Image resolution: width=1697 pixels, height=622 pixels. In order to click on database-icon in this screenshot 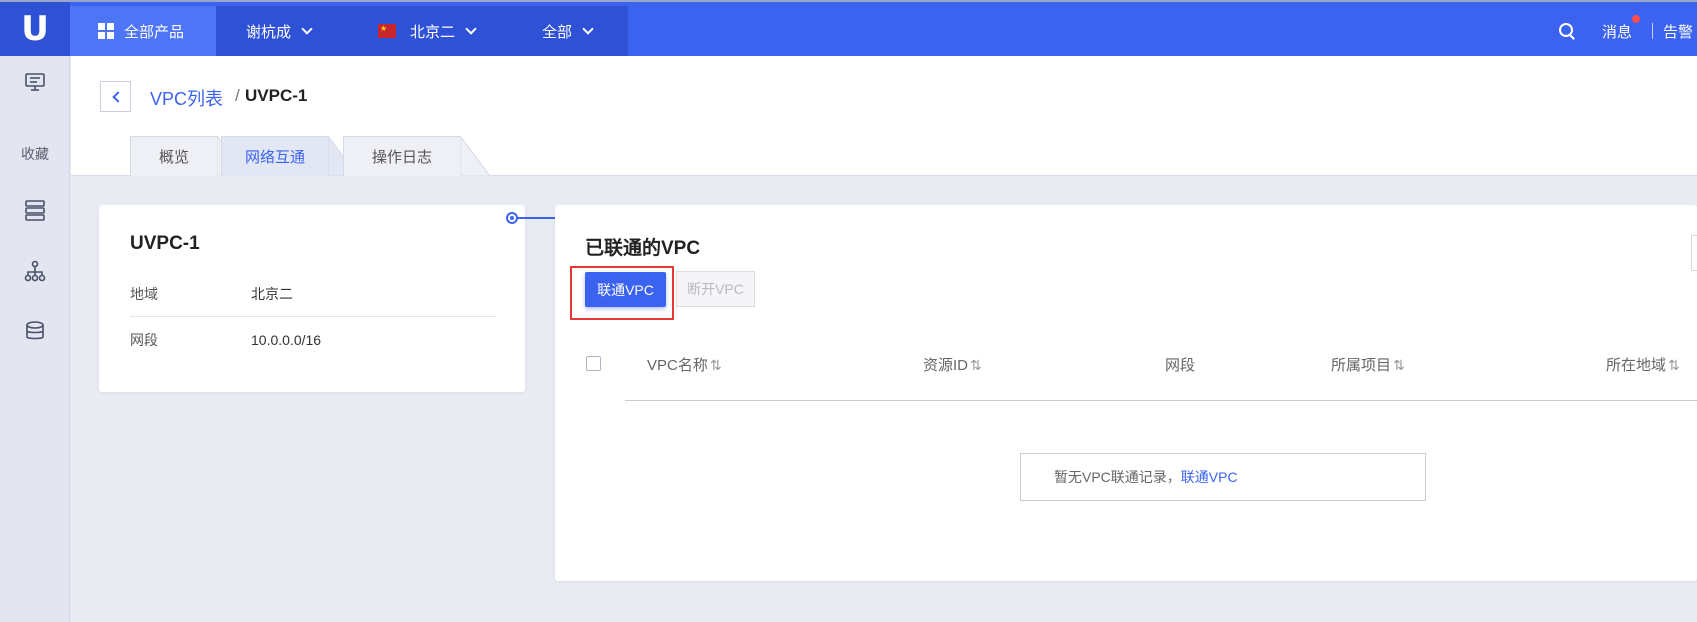, I will do `click(35, 330)`.